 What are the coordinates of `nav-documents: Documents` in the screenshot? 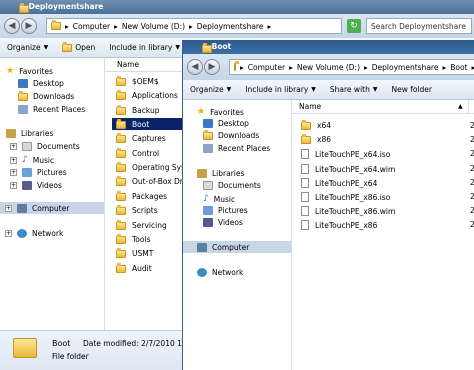 It's located at (232, 185).